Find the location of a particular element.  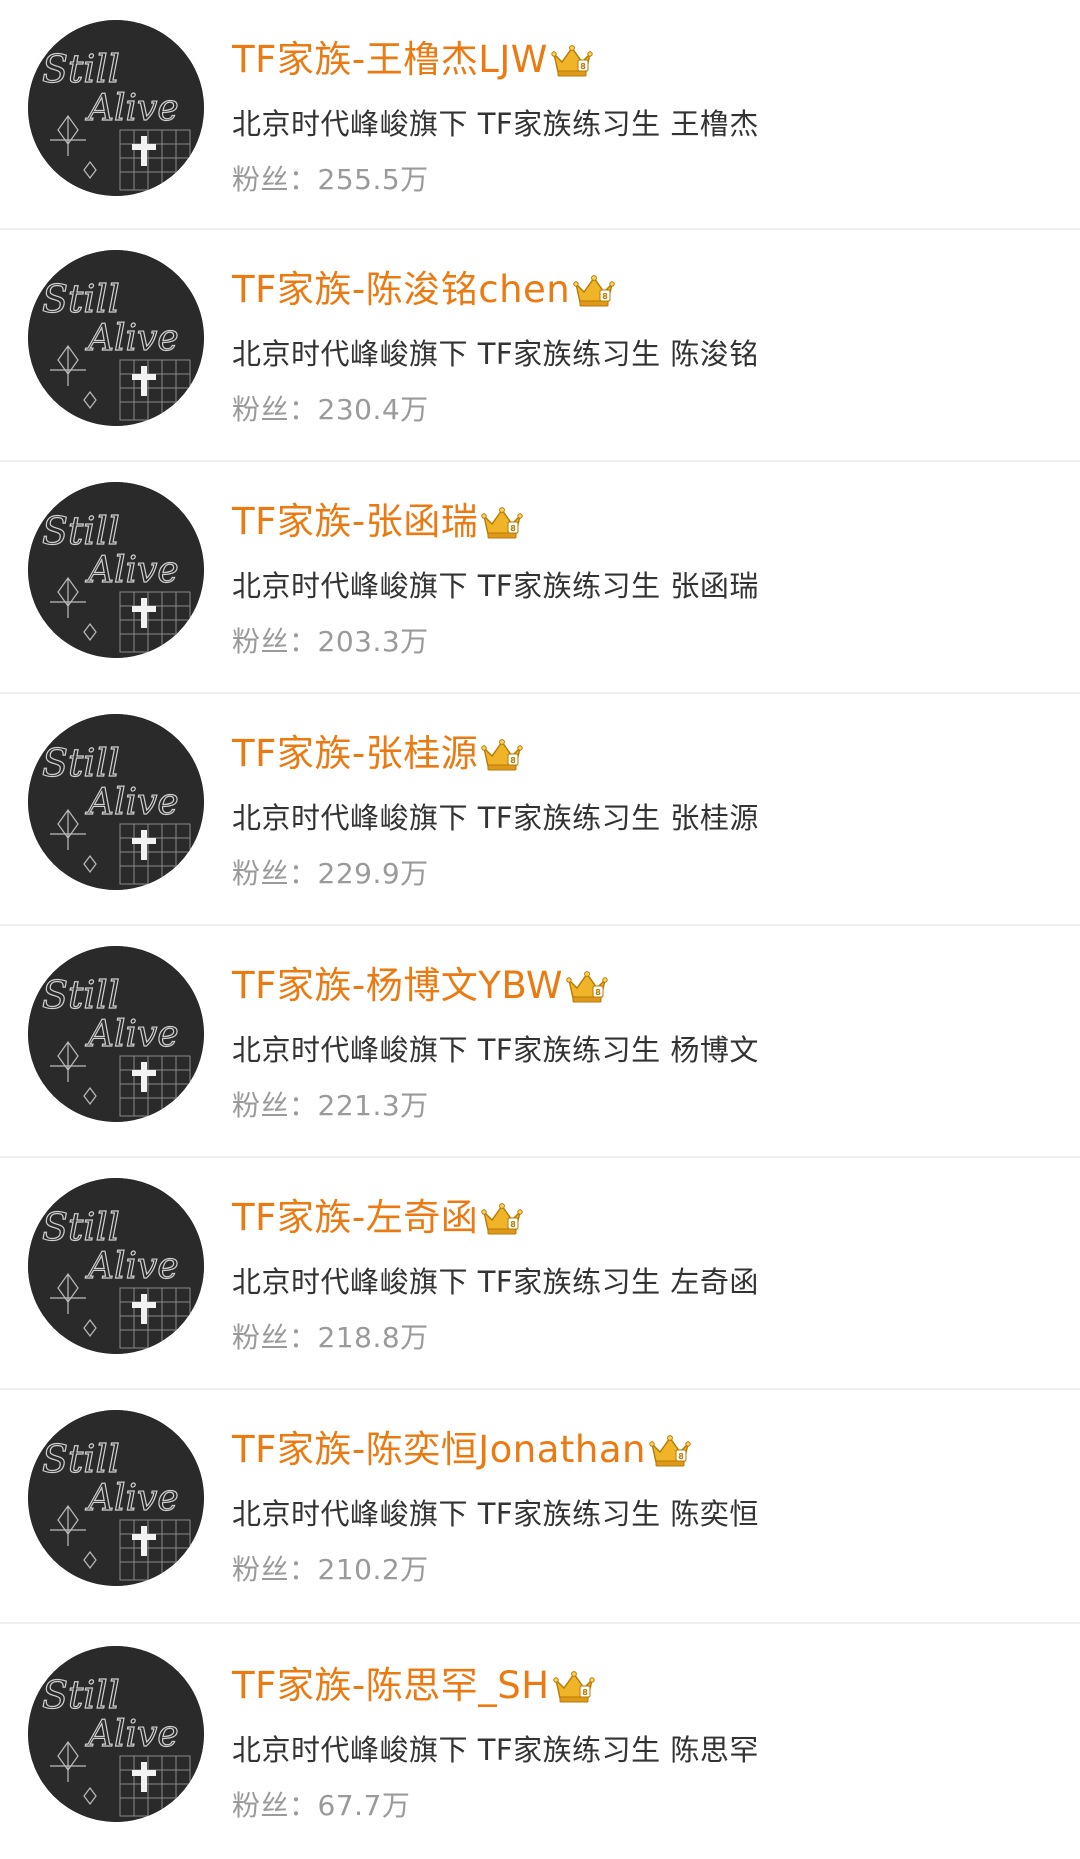

fans-count: 粉丝：221.3万 is located at coordinates (330, 1106).